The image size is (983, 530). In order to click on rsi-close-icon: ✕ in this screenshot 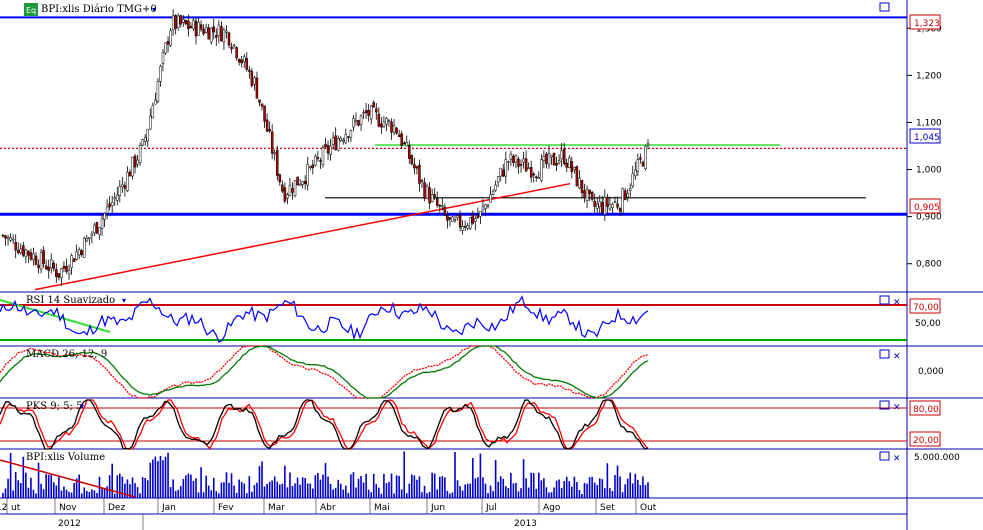, I will do `click(897, 303)`.